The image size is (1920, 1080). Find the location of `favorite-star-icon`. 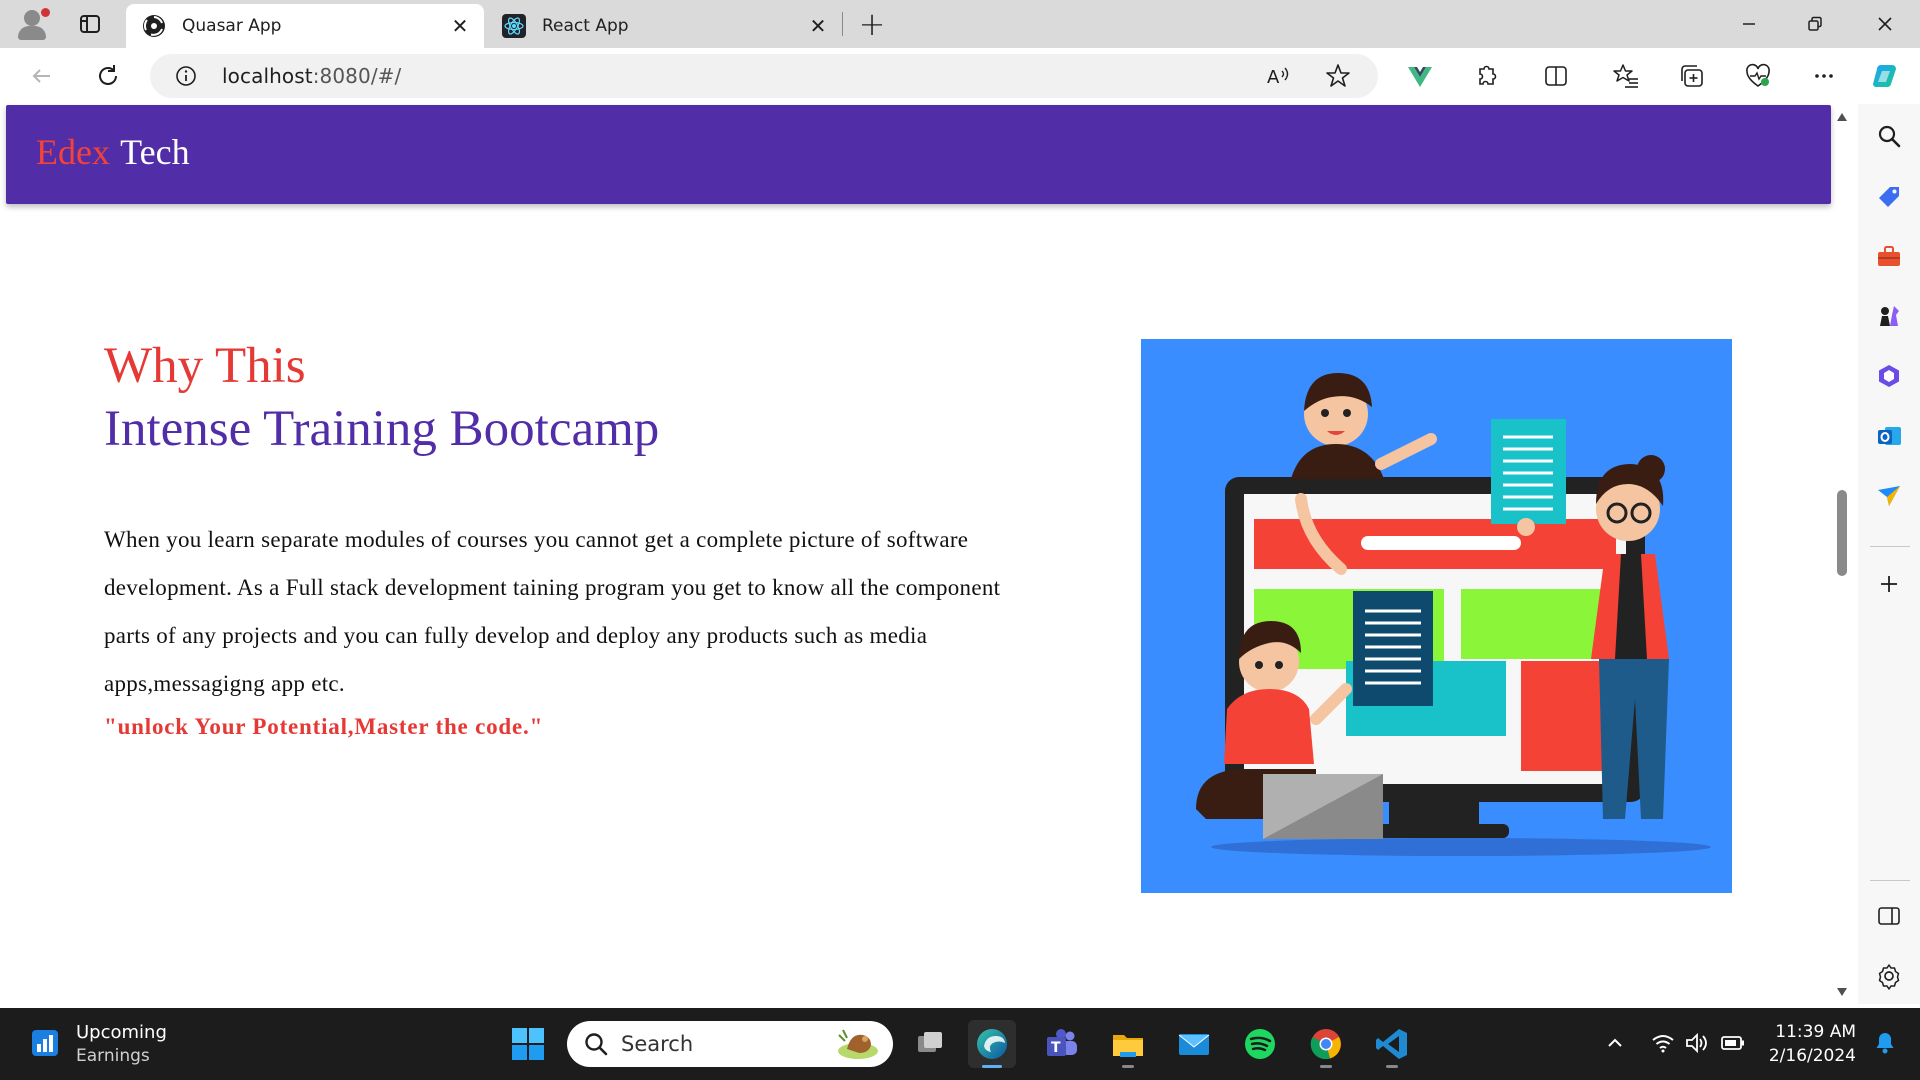

favorite-star-icon is located at coordinates (1338, 76).